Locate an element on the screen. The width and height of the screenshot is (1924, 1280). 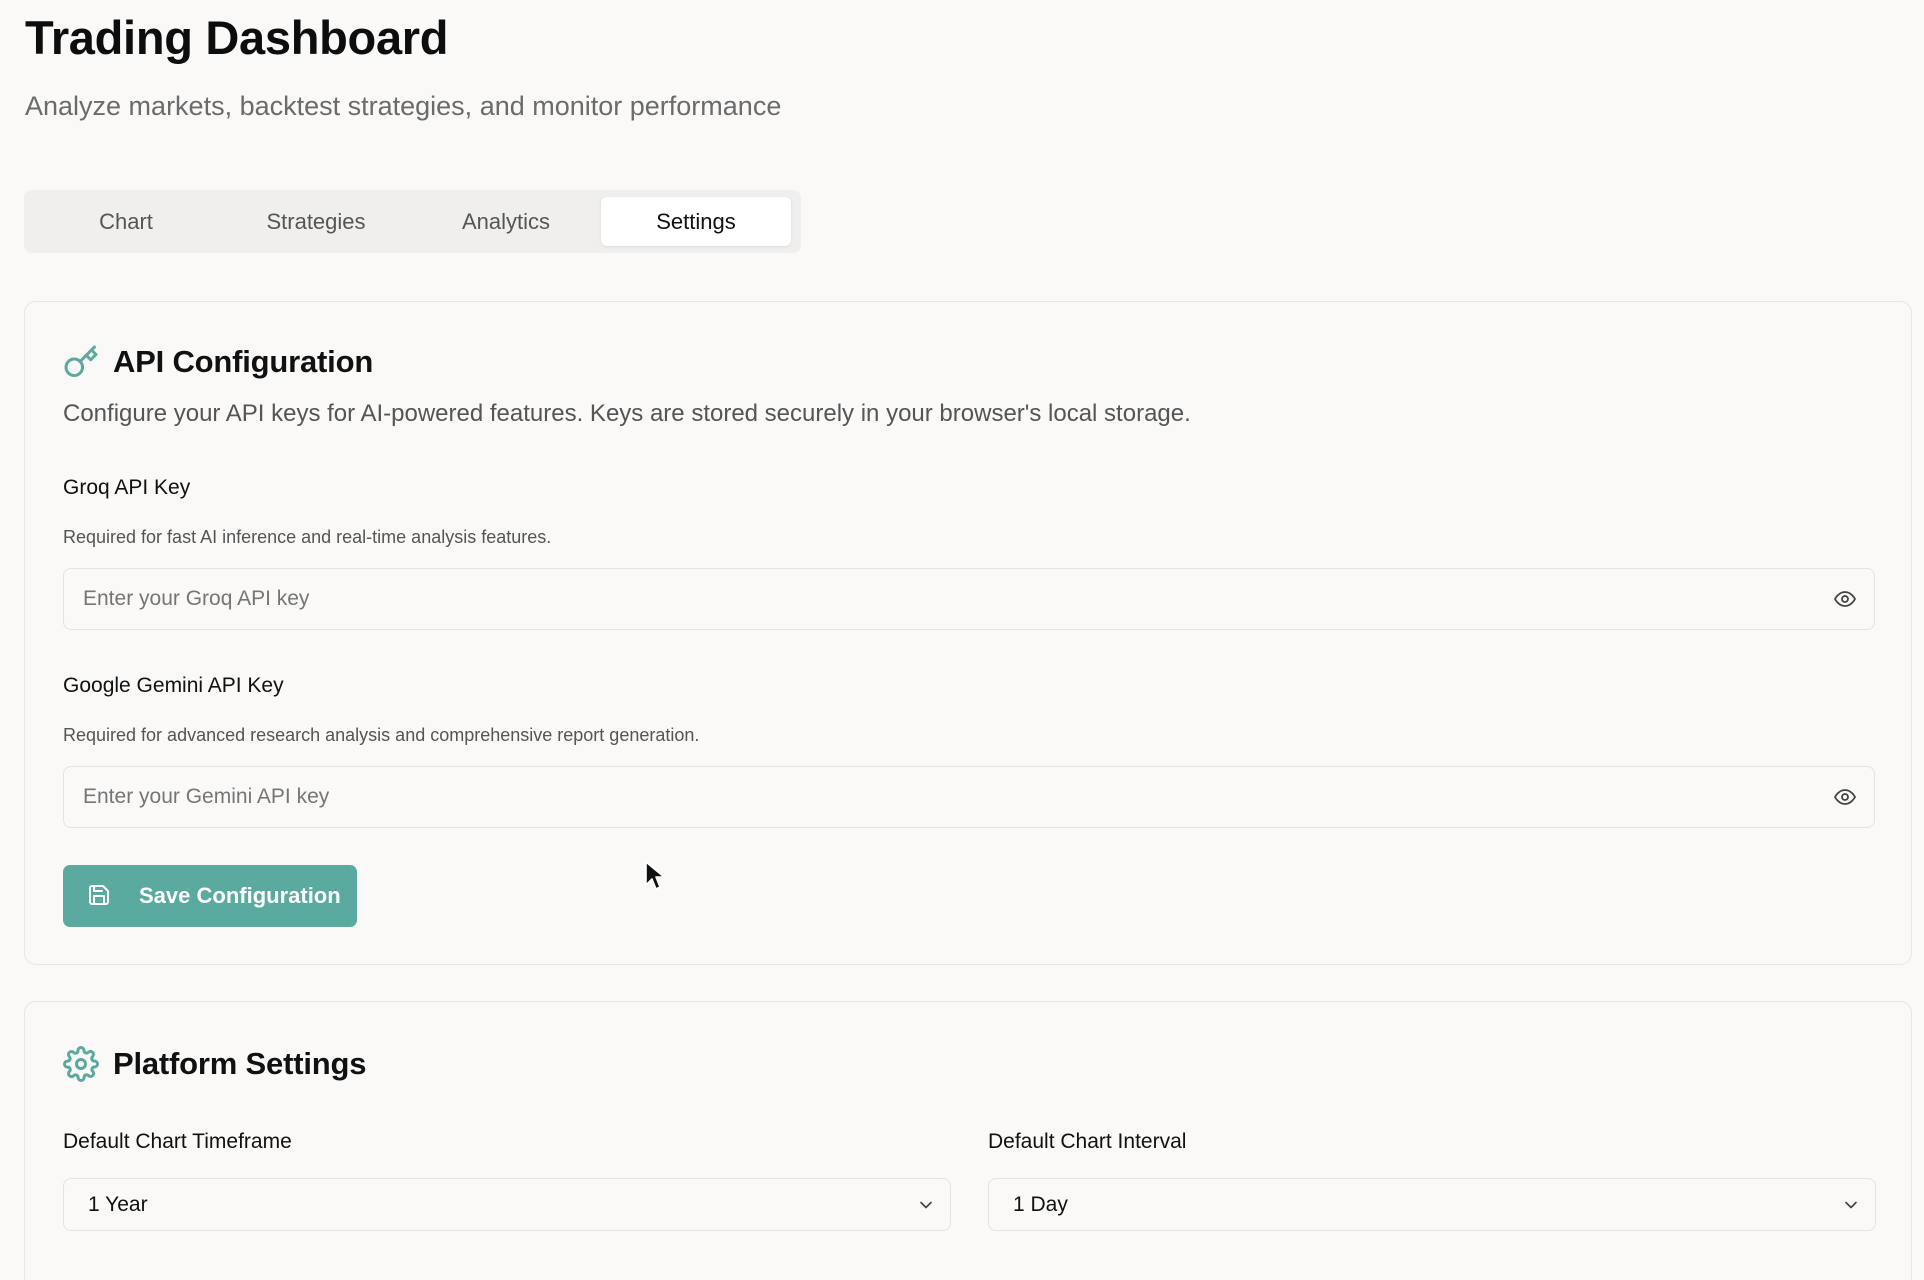
tab-settings: Settings is located at coordinates (696, 221).